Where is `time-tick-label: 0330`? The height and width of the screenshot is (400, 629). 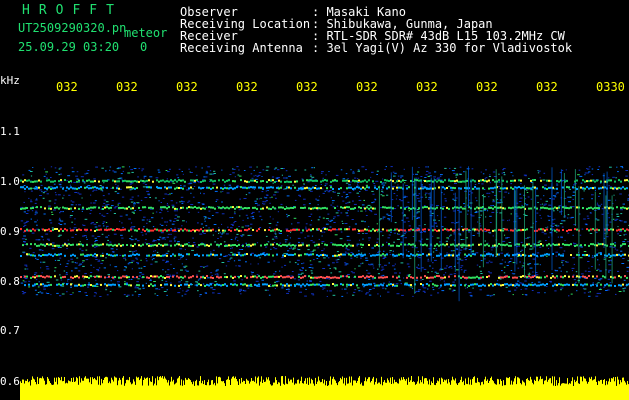 time-tick-label: 0330 is located at coordinates (610, 87).